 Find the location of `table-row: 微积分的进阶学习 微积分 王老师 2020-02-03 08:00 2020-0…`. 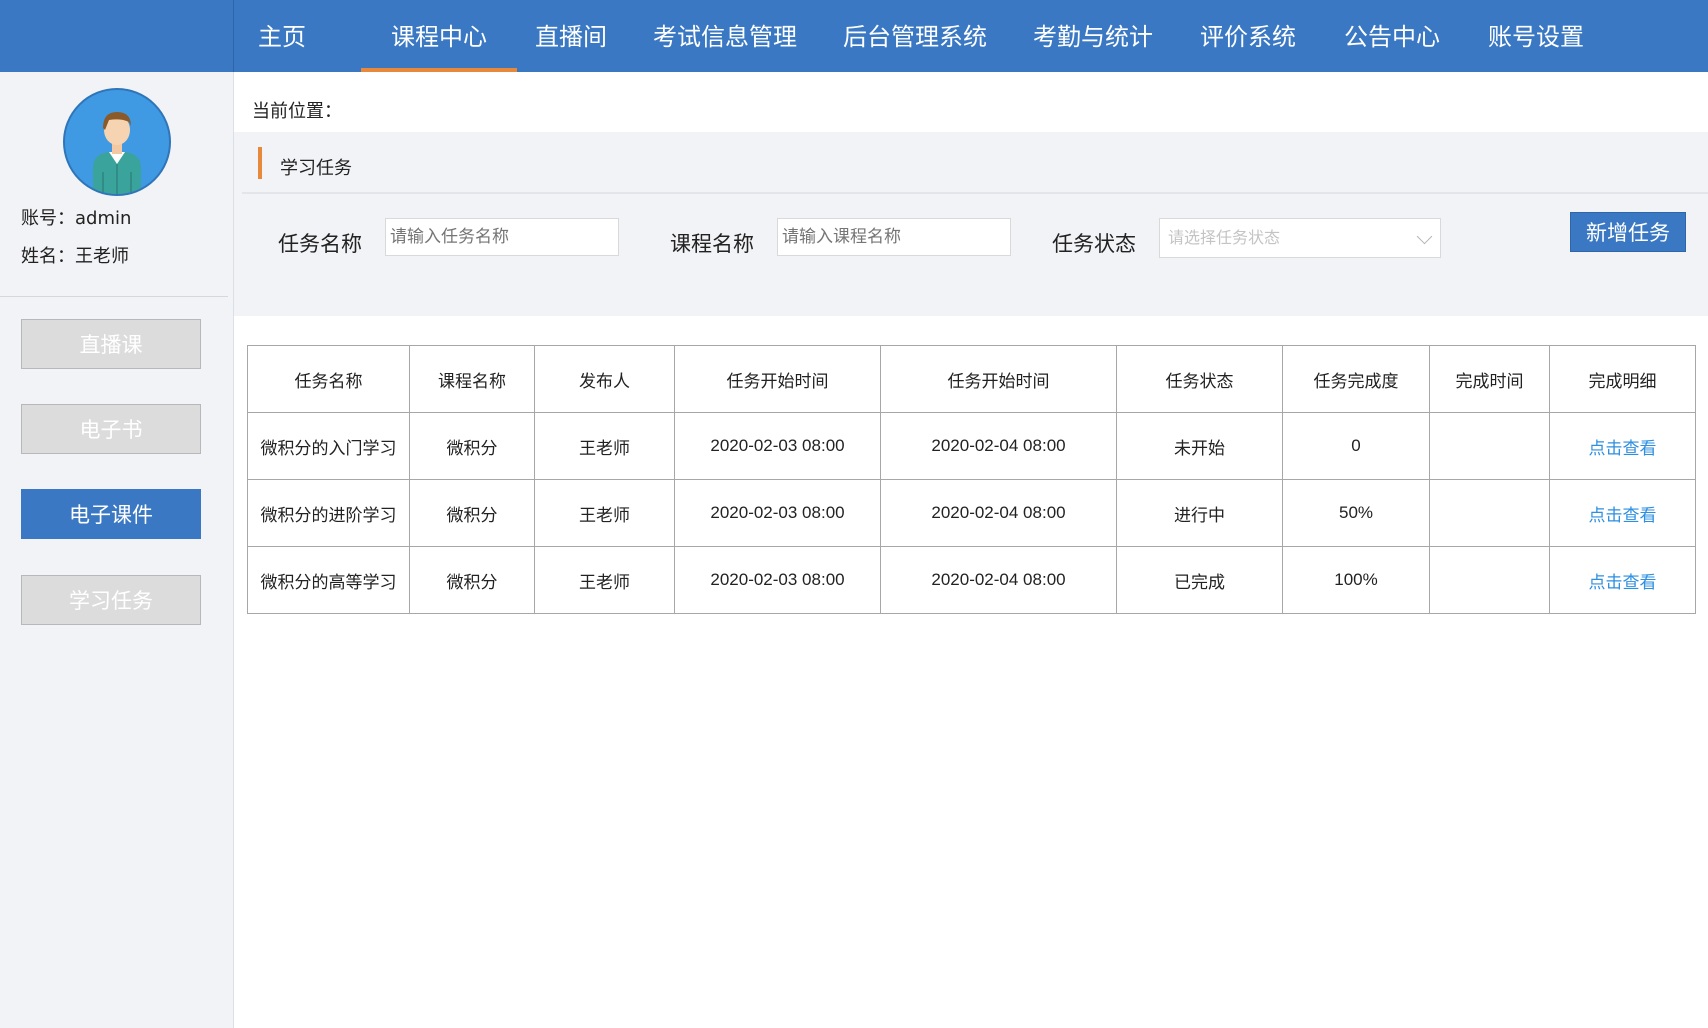

table-row: 微积分的进阶学习 微积分 王老师 2020-02-03 08:00 2020-0… is located at coordinates (971, 513).